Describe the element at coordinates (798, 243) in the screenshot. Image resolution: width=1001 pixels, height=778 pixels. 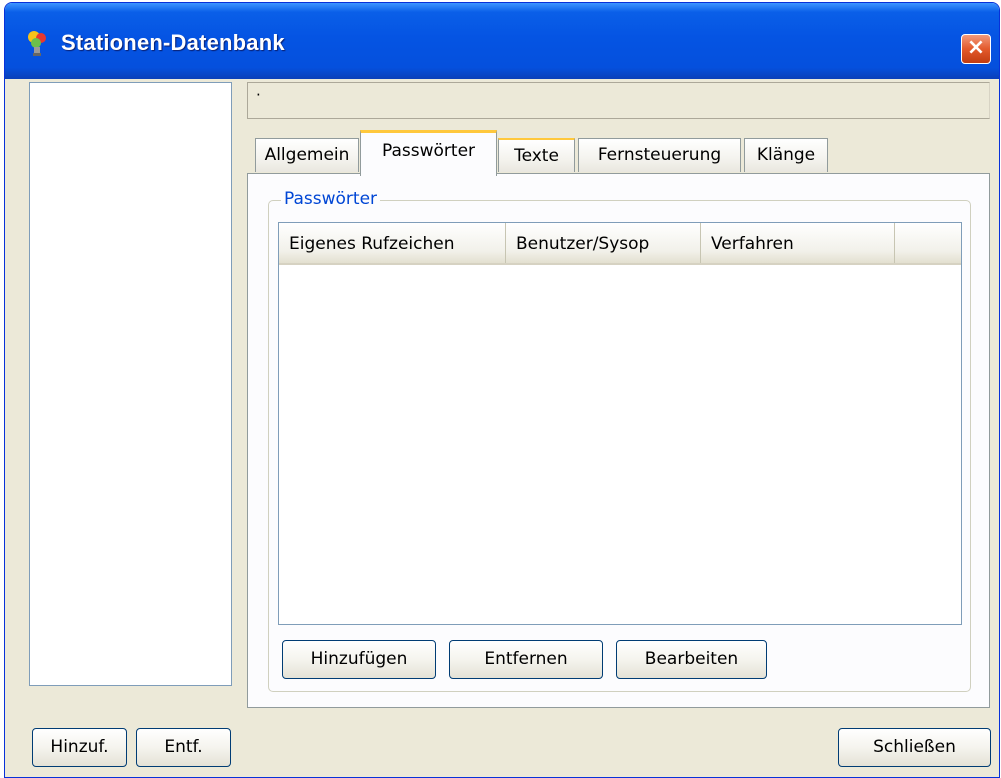
I see `column-header-verfahren: Verfahren` at that location.